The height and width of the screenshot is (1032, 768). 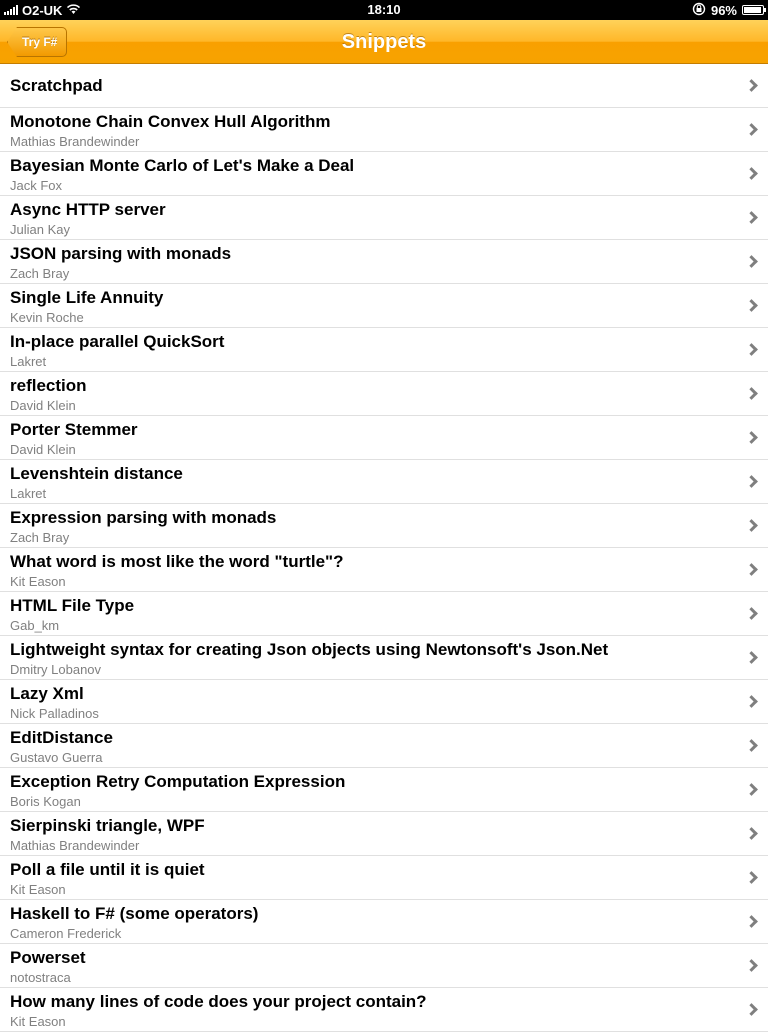 I want to click on status-bar: O2-UK 18:10 96%, so click(x=384, y=10).